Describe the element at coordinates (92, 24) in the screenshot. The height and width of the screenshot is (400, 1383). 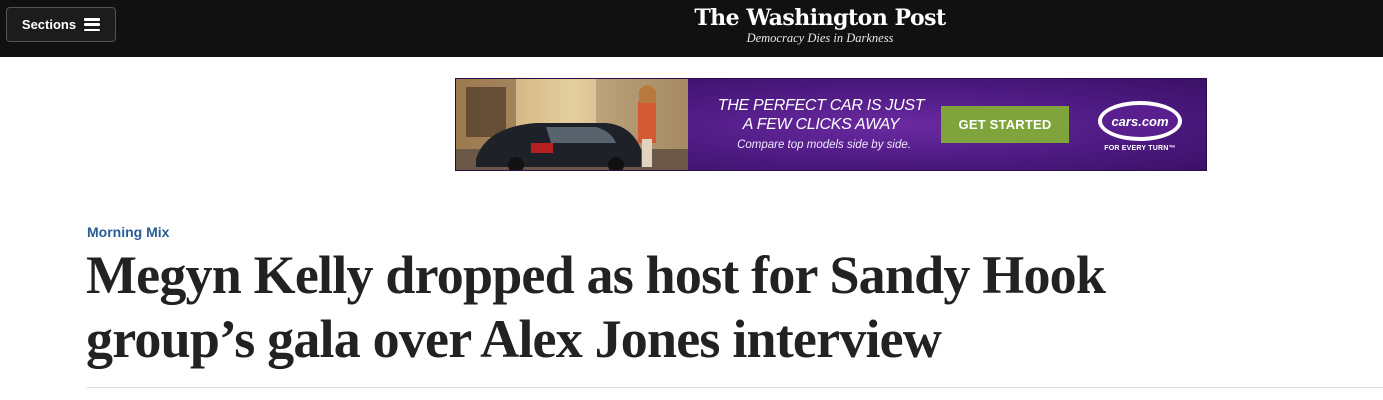
I see `hamburger-menu-icon` at that location.